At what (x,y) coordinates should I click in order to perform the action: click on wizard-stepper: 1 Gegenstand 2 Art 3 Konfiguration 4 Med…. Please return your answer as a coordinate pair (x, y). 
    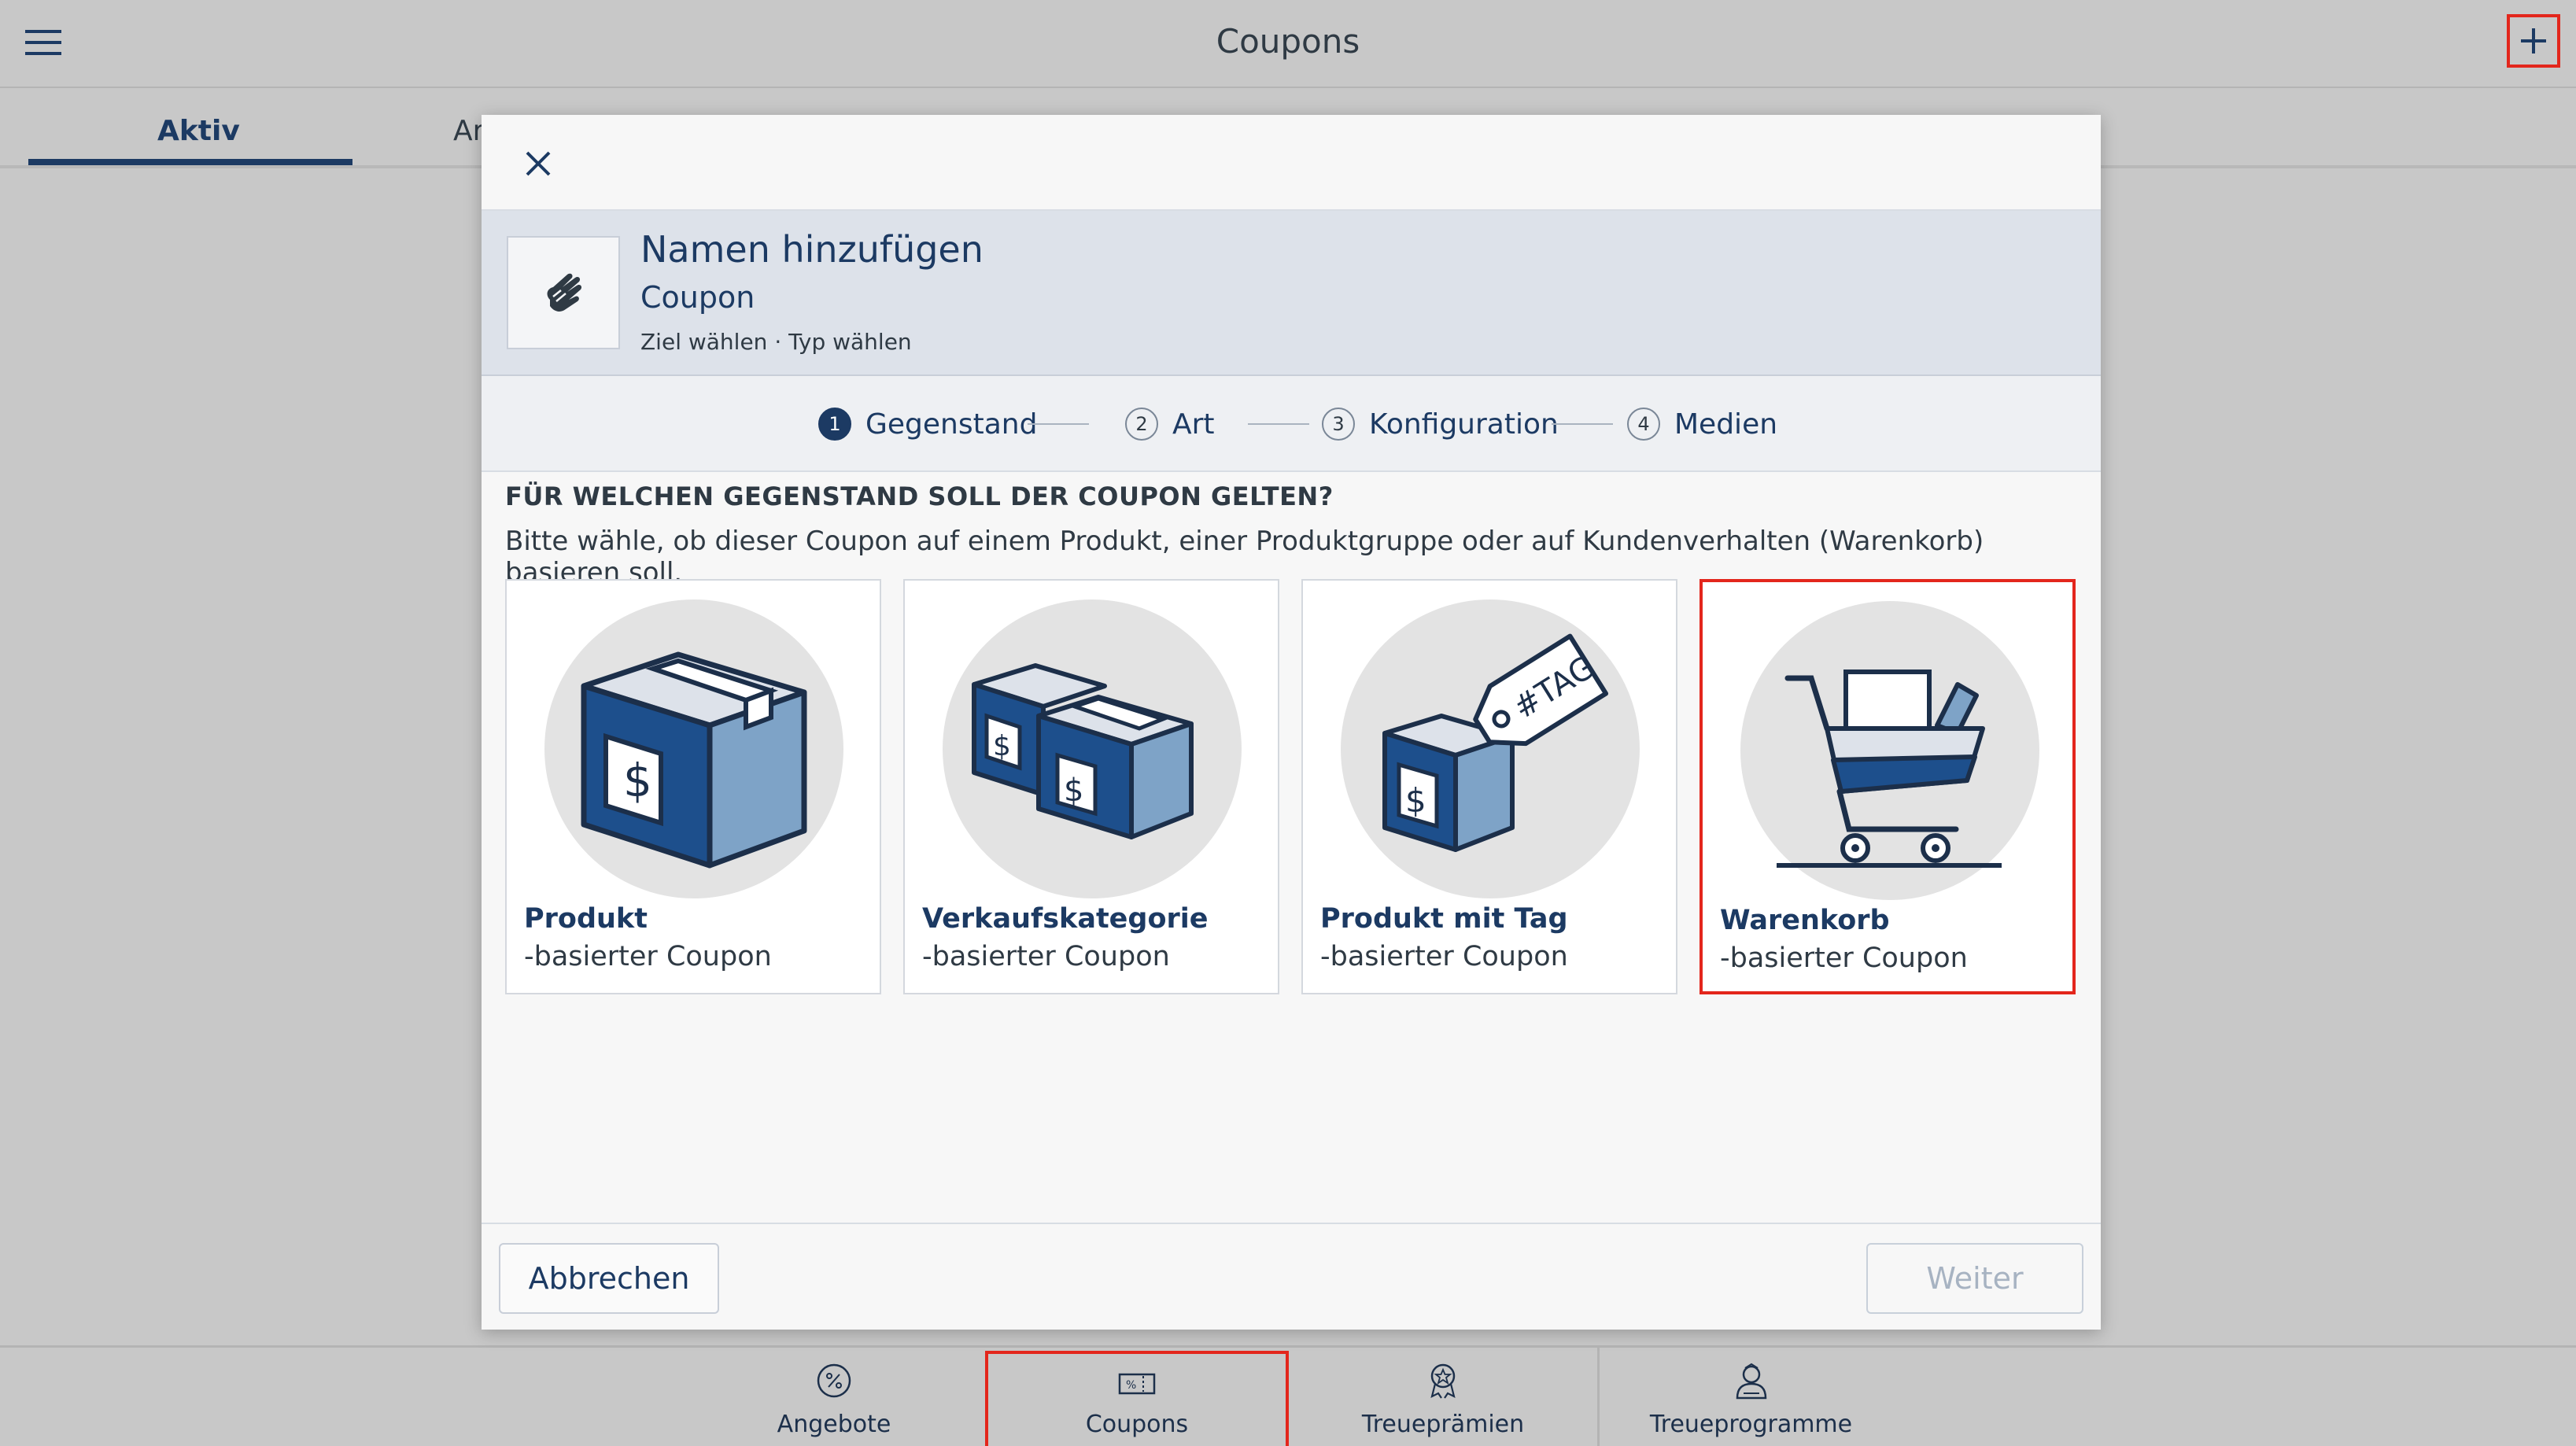
    Looking at the image, I should click on (1291, 424).